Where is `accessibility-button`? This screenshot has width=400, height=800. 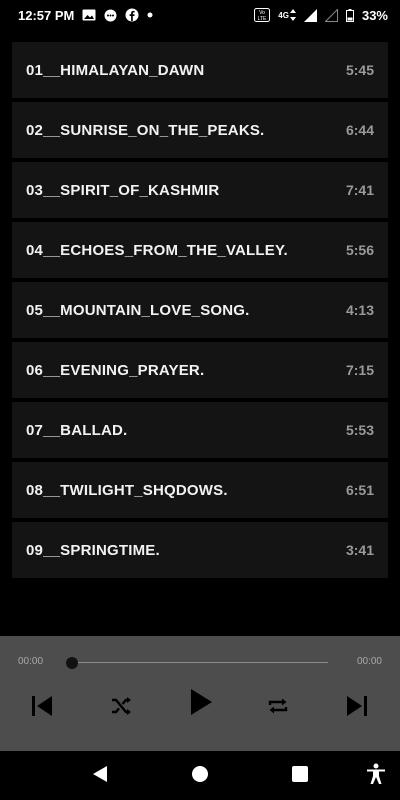 accessibility-button is located at coordinates (376, 776).